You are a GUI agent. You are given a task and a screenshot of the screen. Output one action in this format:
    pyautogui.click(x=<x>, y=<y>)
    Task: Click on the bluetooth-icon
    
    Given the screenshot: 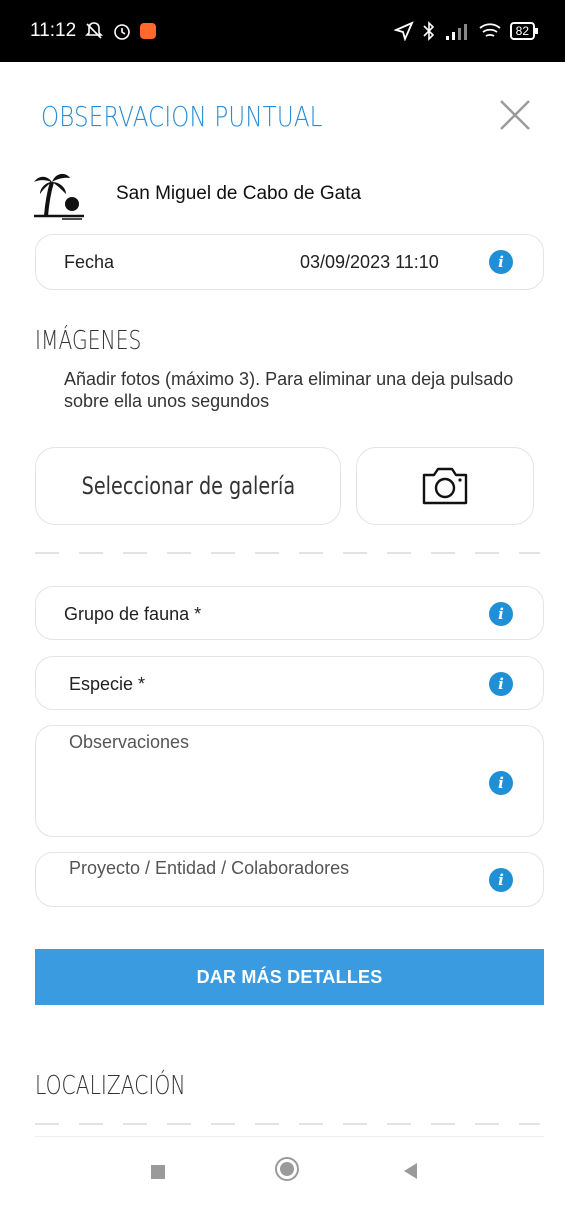 What is the action you would take?
    pyautogui.click(x=428, y=31)
    